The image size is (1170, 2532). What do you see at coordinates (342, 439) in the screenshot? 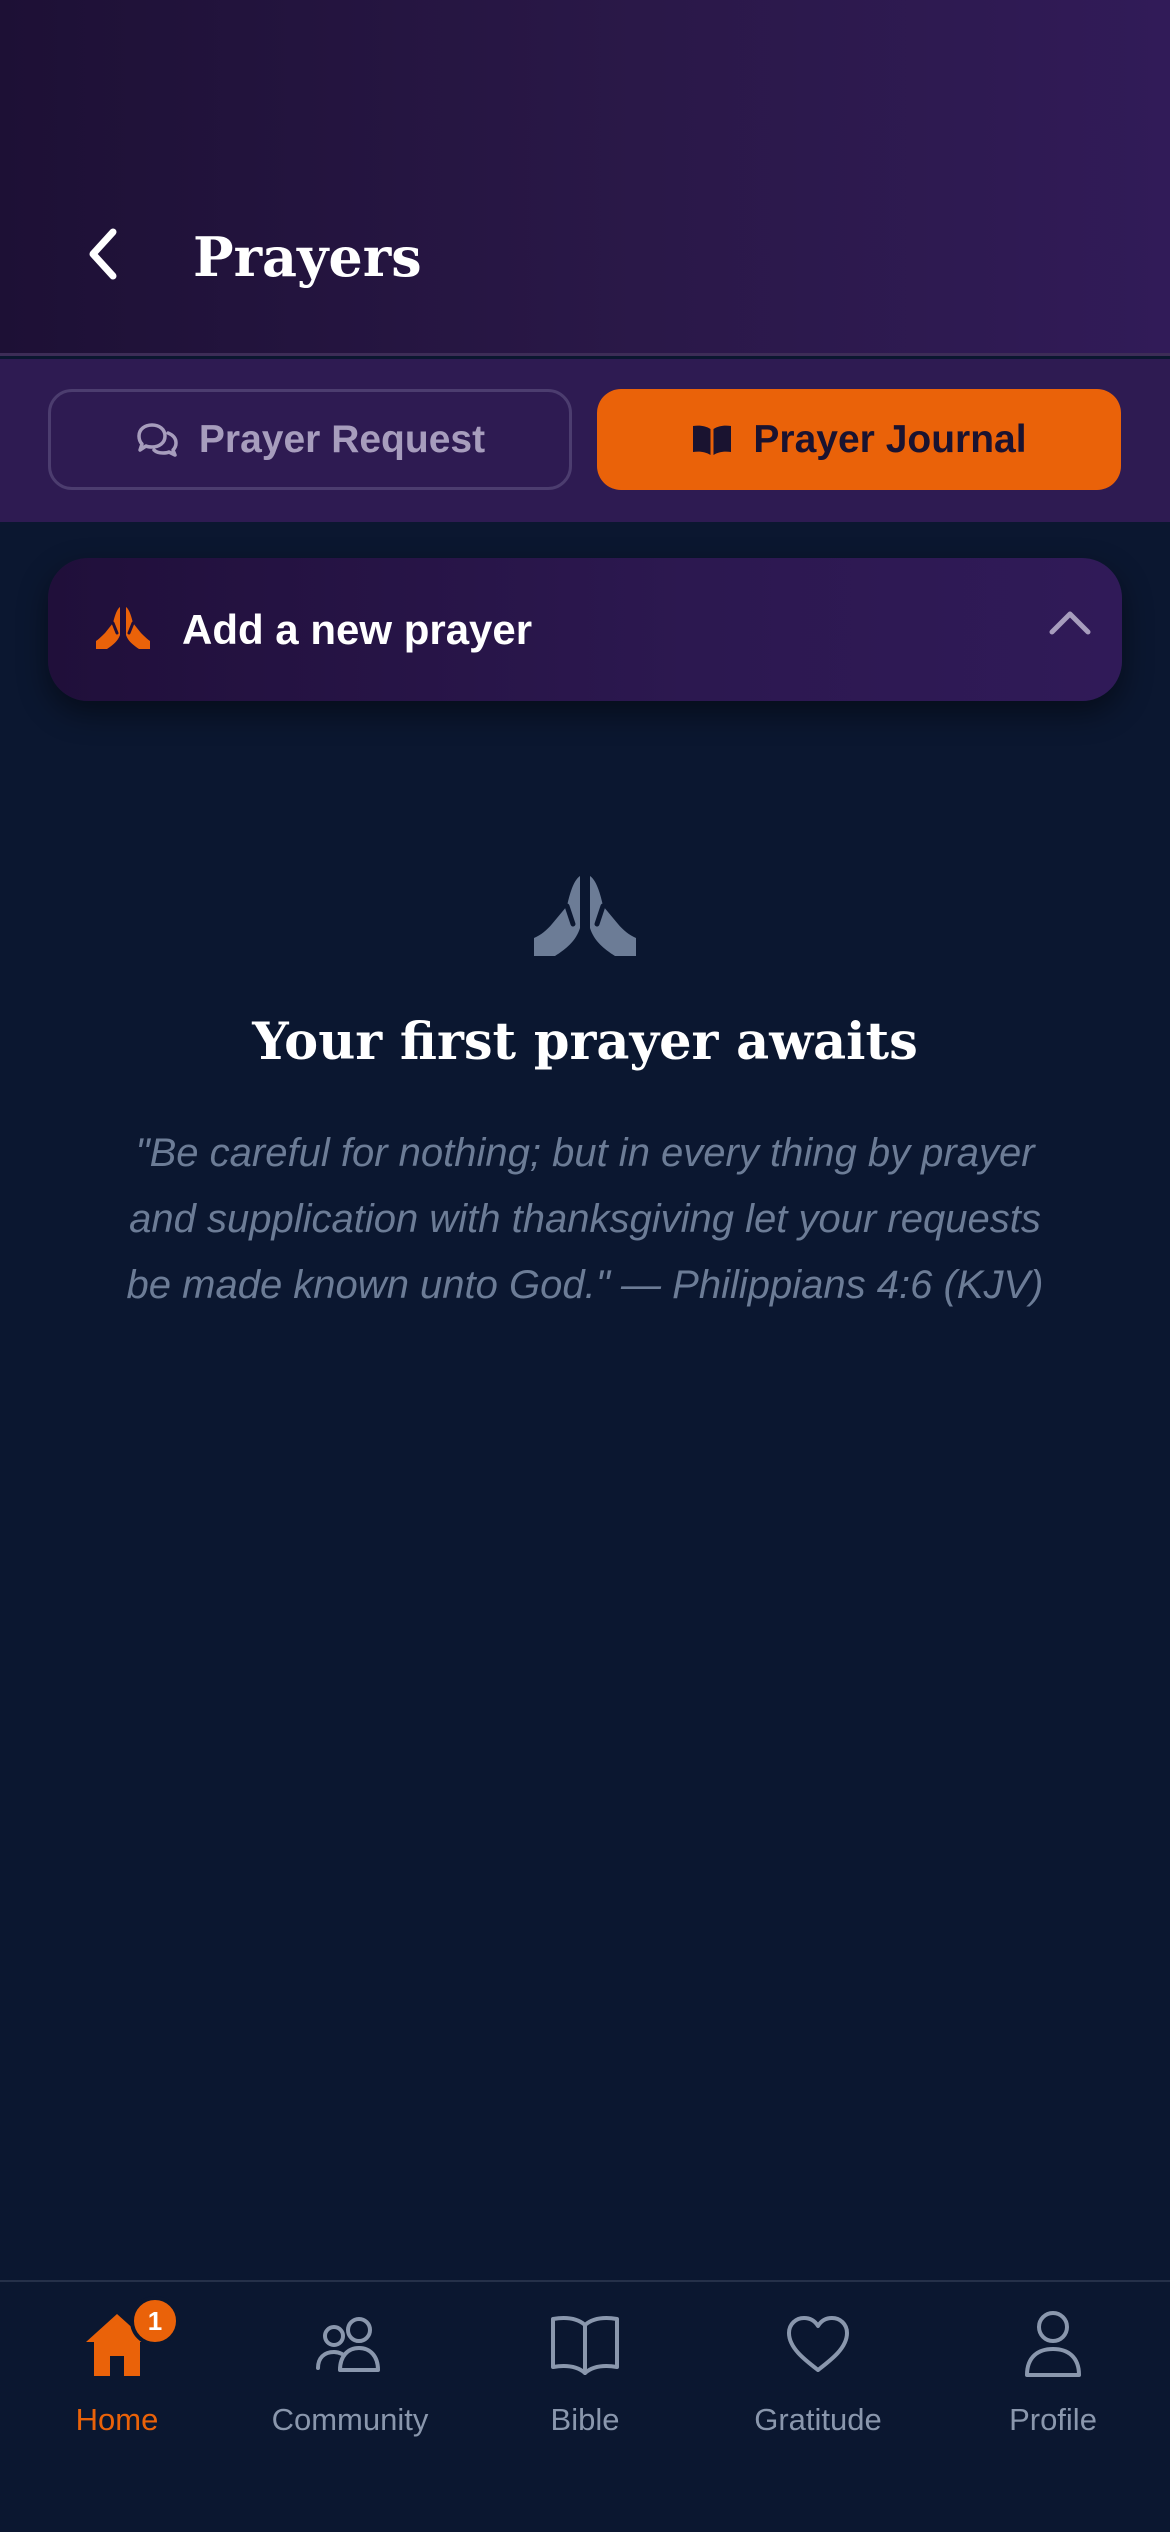
I see `tab-prayer-request-label: Prayer Request` at bounding box center [342, 439].